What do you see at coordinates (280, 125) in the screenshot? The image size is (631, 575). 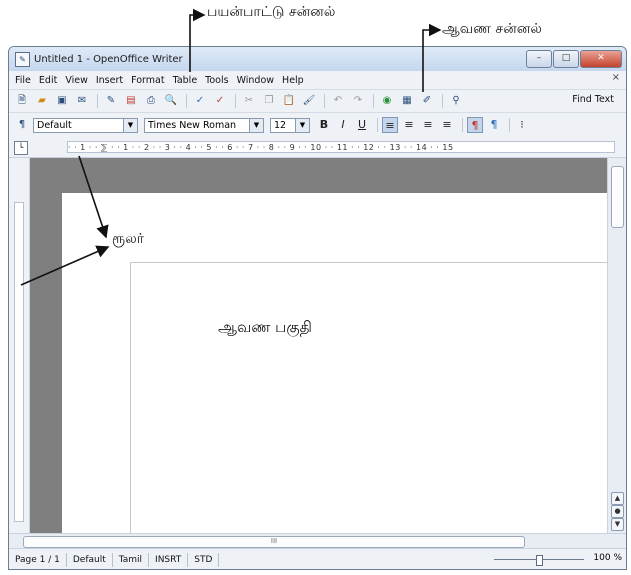 I see `font-size-value: 12` at bounding box center [280, 125].